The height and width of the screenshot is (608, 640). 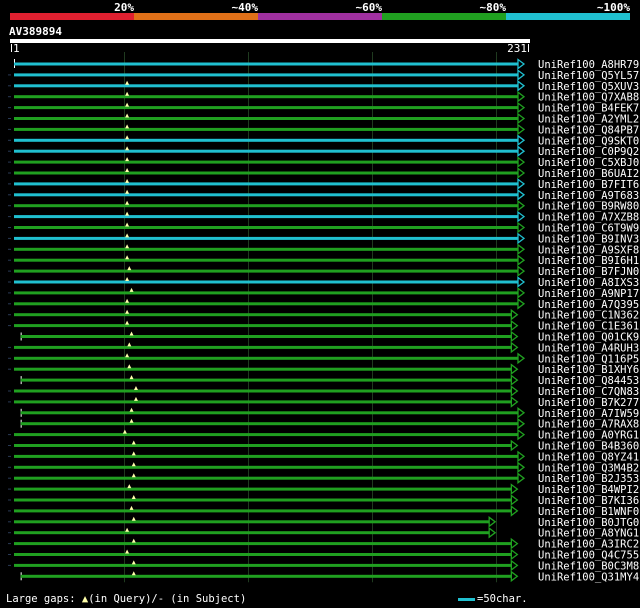 I want to click on ruler-start-label: 1, so click(x=16, y=48).